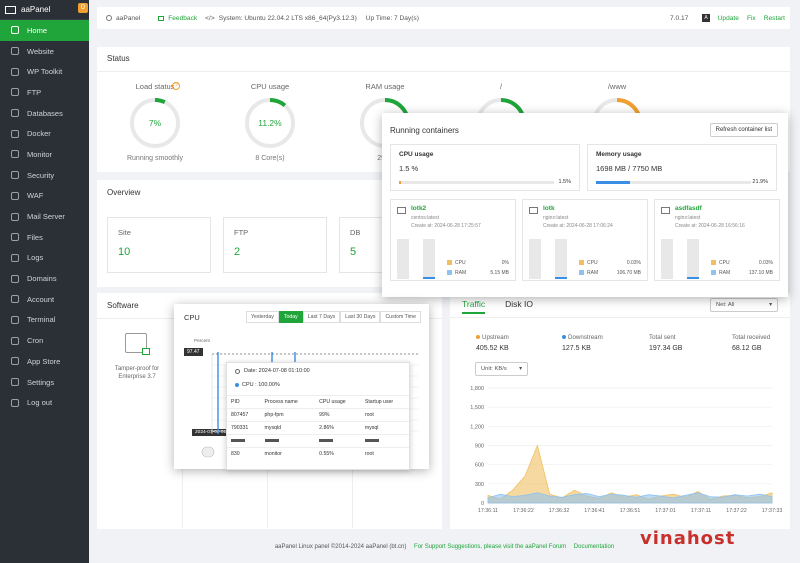 This screenshot has width=800, height=563. What do you see at coordinates (44, 299) in the screenshot?
I see `sidebar-item-account: Account` at bounding box center [44, 299].